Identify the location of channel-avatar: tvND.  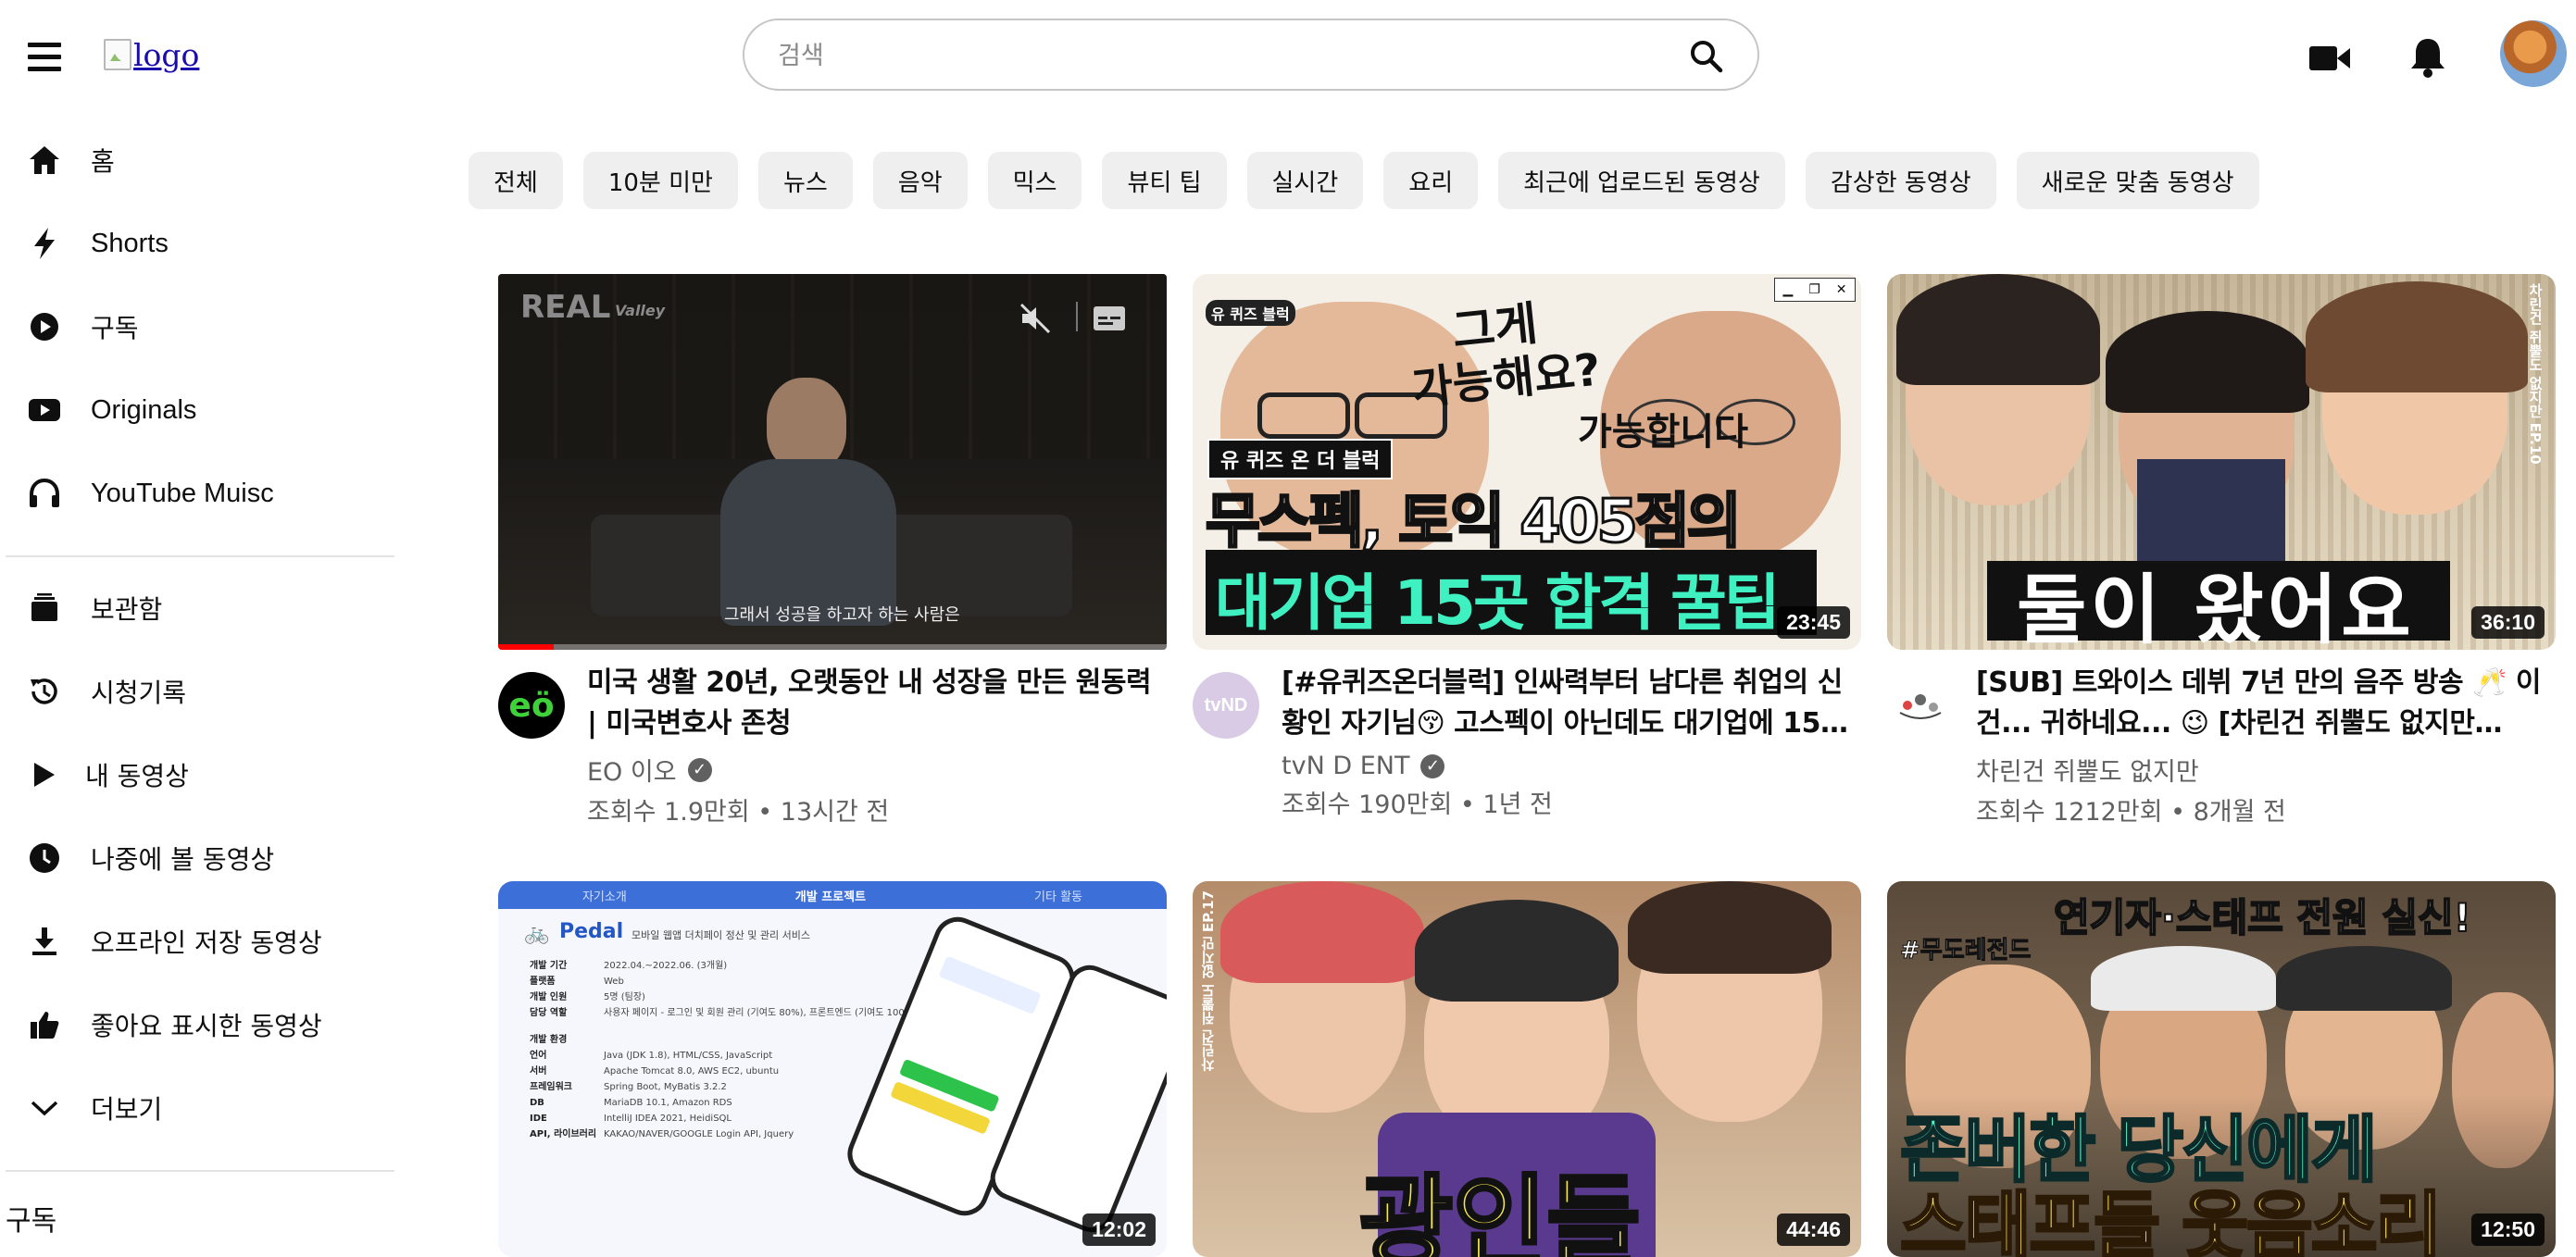
(1226, 705).